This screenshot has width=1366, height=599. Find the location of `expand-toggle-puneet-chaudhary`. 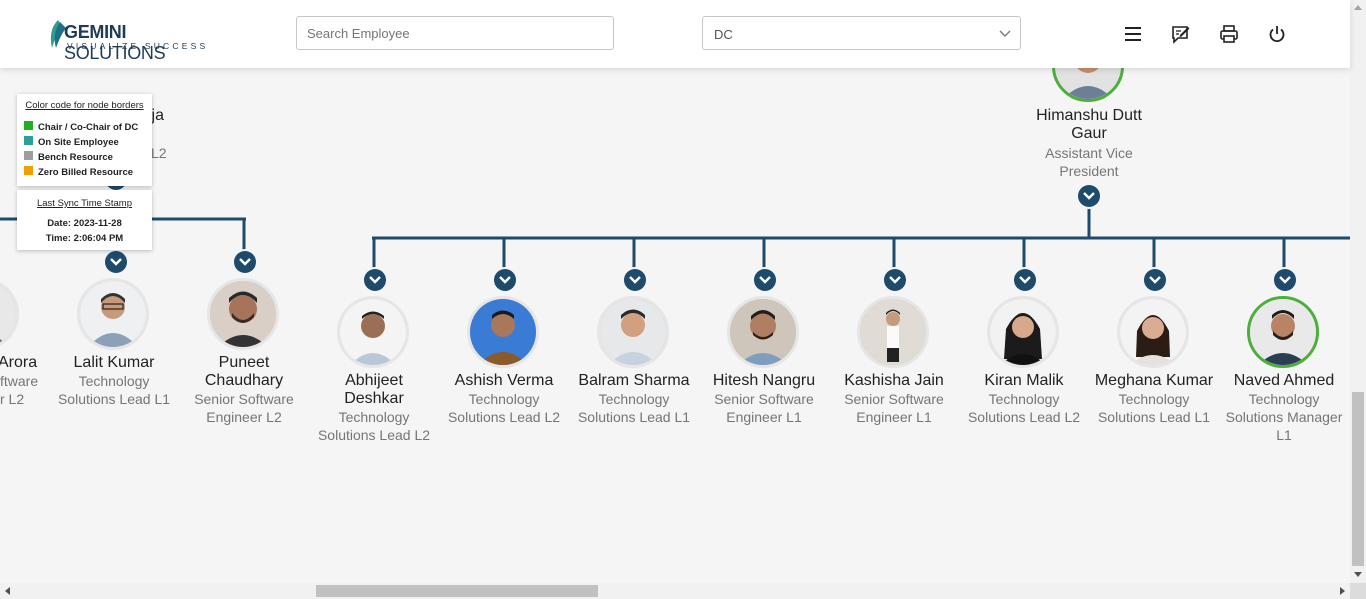

expand-toggle-puneet-chaudhary is located at coordinates (245, 262).